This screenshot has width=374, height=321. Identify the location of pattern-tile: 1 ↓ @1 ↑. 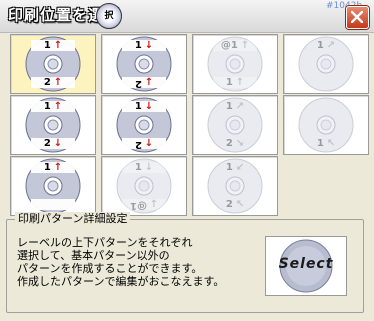
(144, 186).